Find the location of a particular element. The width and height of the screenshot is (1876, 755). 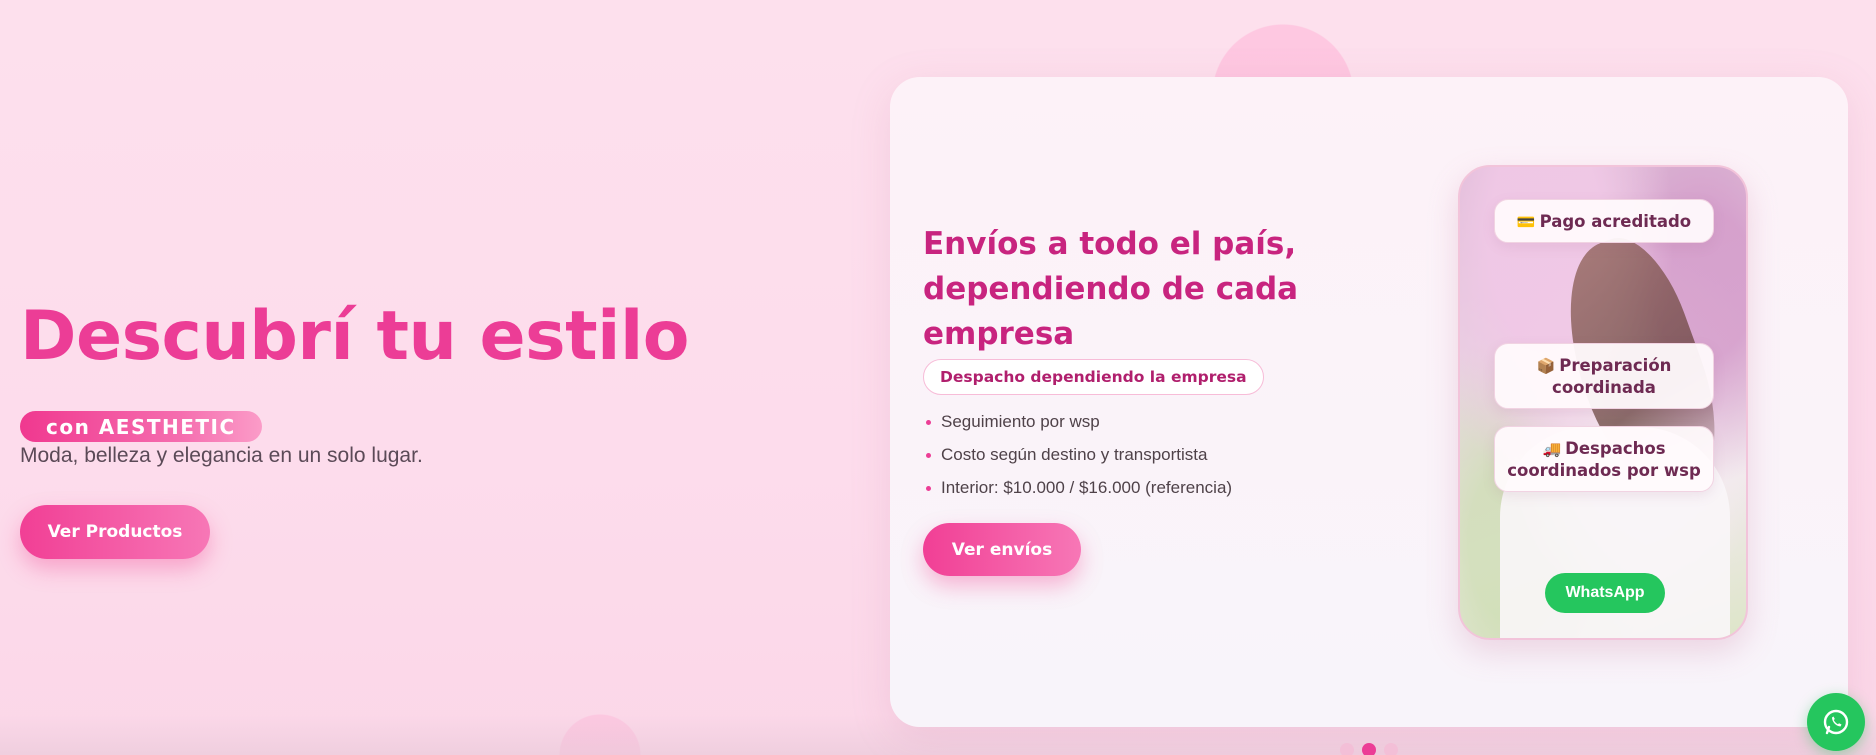

status-card-preparacion: 📦 Preparación coordinada is located at coordinates (1604, 376).